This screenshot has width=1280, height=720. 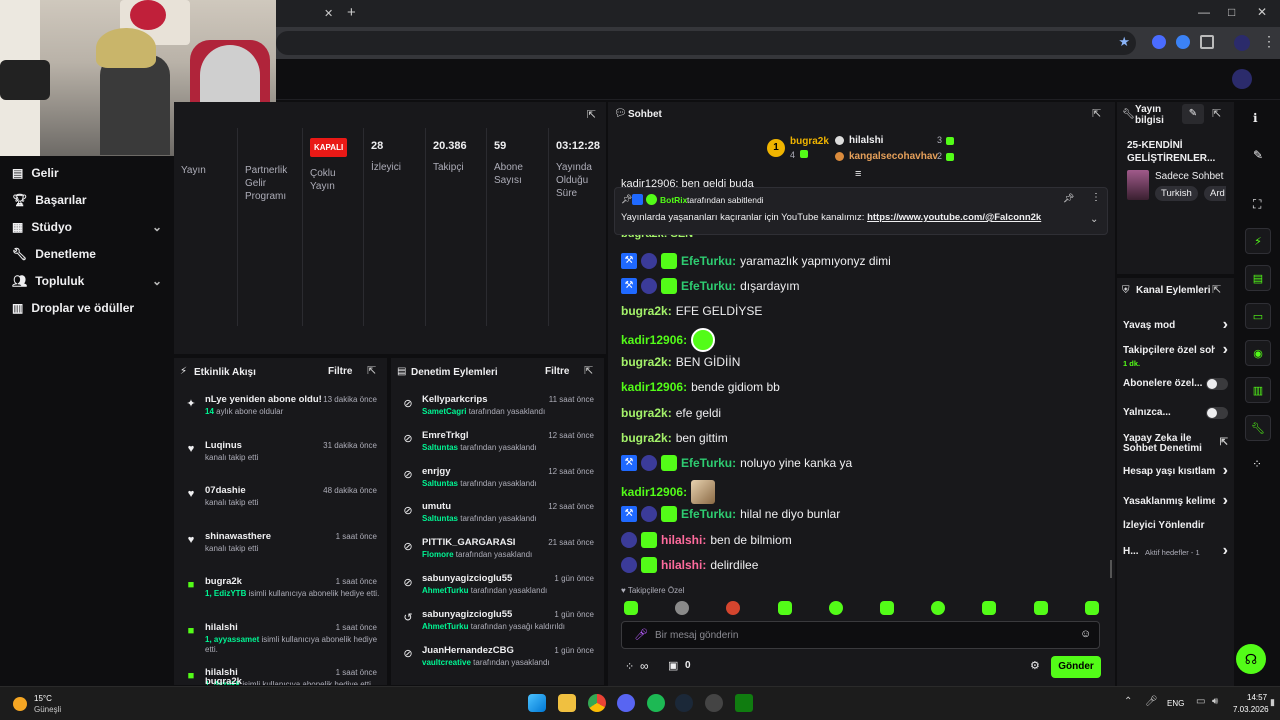 I want to click on new-tab-button: +, so click(x=351, y=12).